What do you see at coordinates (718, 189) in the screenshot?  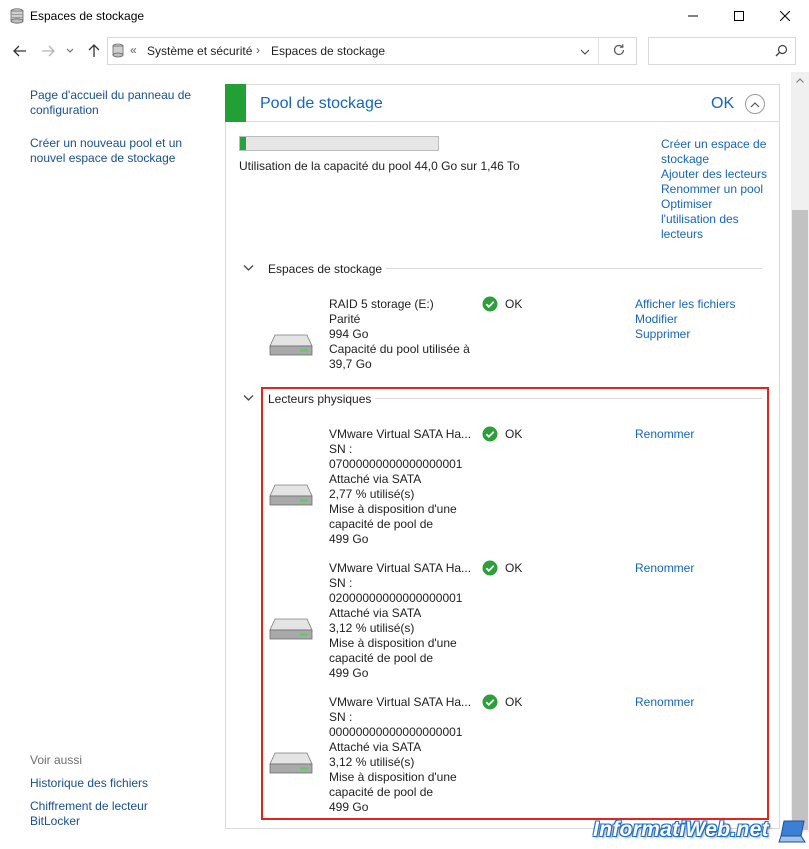 I see `rename-pool-link: Renommer un pool` at bounding box center [718, 189].